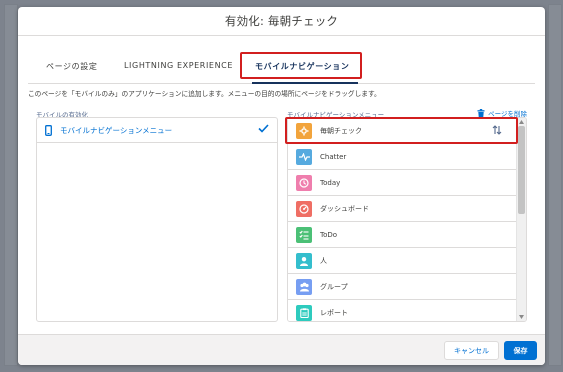  Describe the element at coordinates (323, 260) in the screenshot. I see `nav-menu-item-label: 人` at that location.